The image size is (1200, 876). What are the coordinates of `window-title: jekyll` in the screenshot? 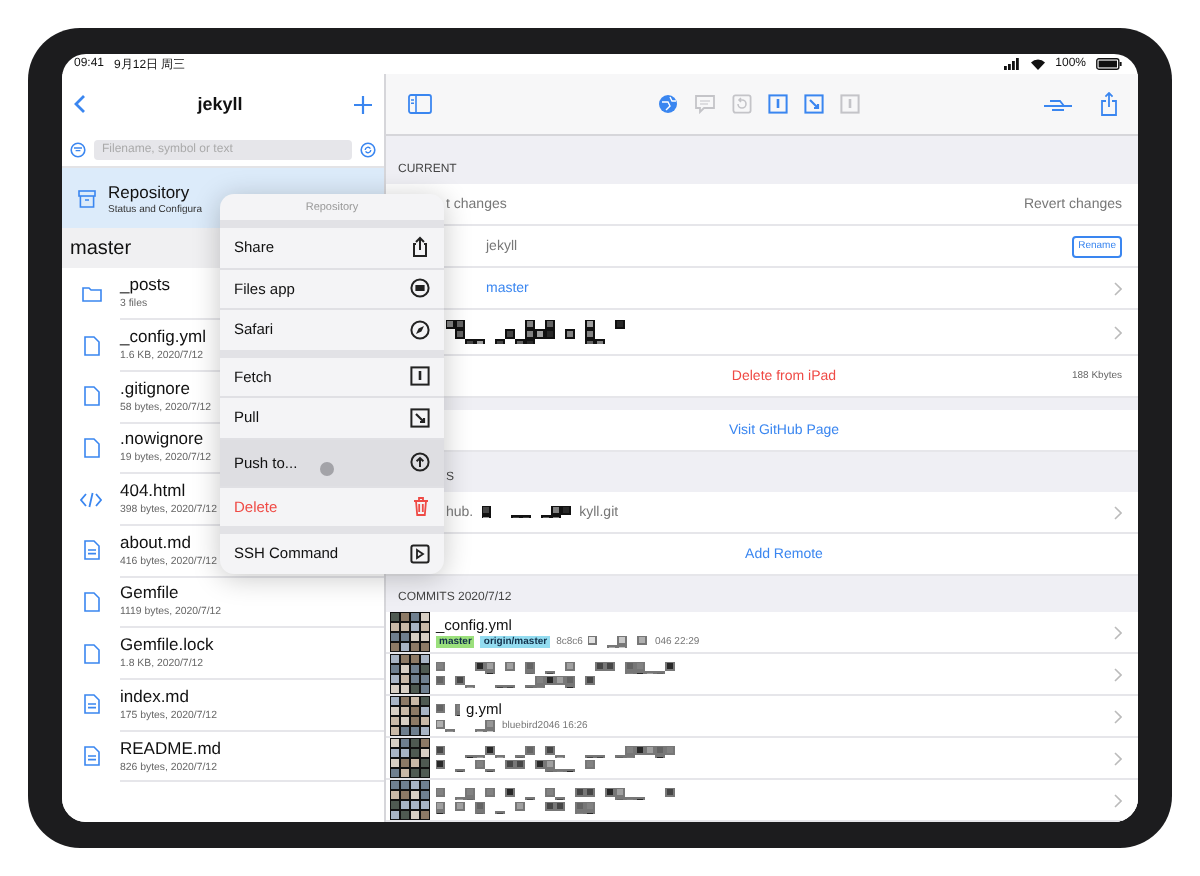 It's located at (220, 104).